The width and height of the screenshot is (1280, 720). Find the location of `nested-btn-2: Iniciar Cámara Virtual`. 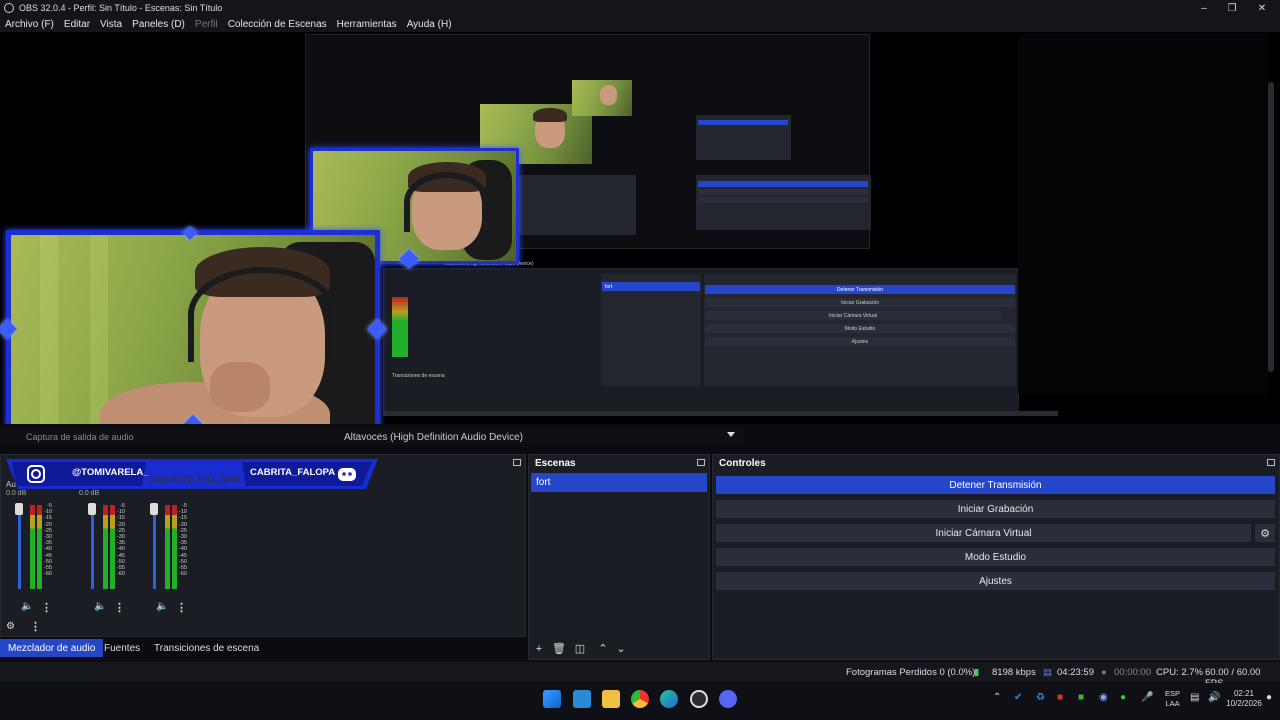

nested-btn-2: Iniciar Cámara Virtual is located at coordinates (853, 315).